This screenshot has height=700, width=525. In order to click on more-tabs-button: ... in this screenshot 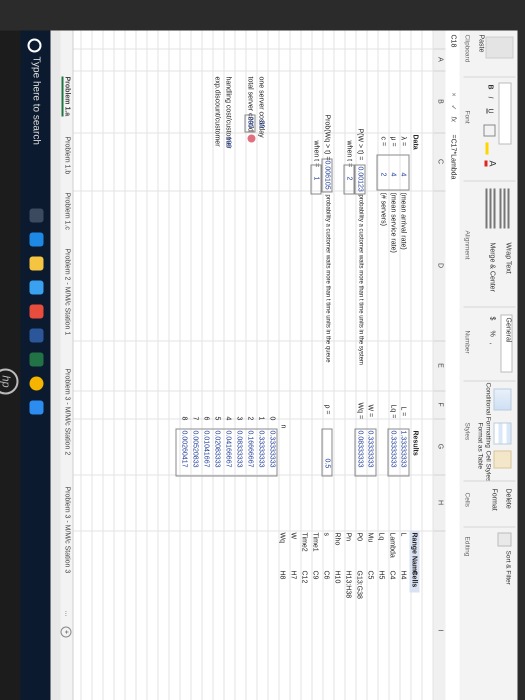, I will do `click(67, 614)`.